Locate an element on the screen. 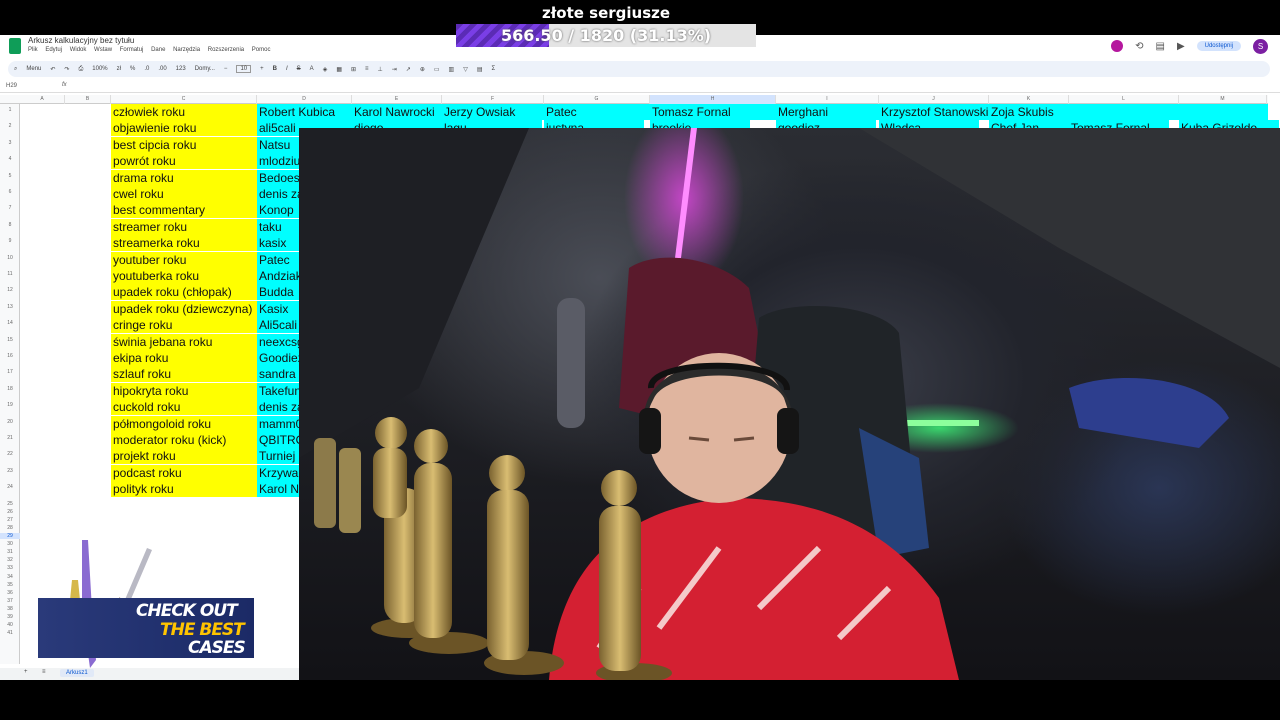 Image resolution: width=1280 pixels, height=720 pixels. redo-icon: ↷ is located at coordinates (66, 69).